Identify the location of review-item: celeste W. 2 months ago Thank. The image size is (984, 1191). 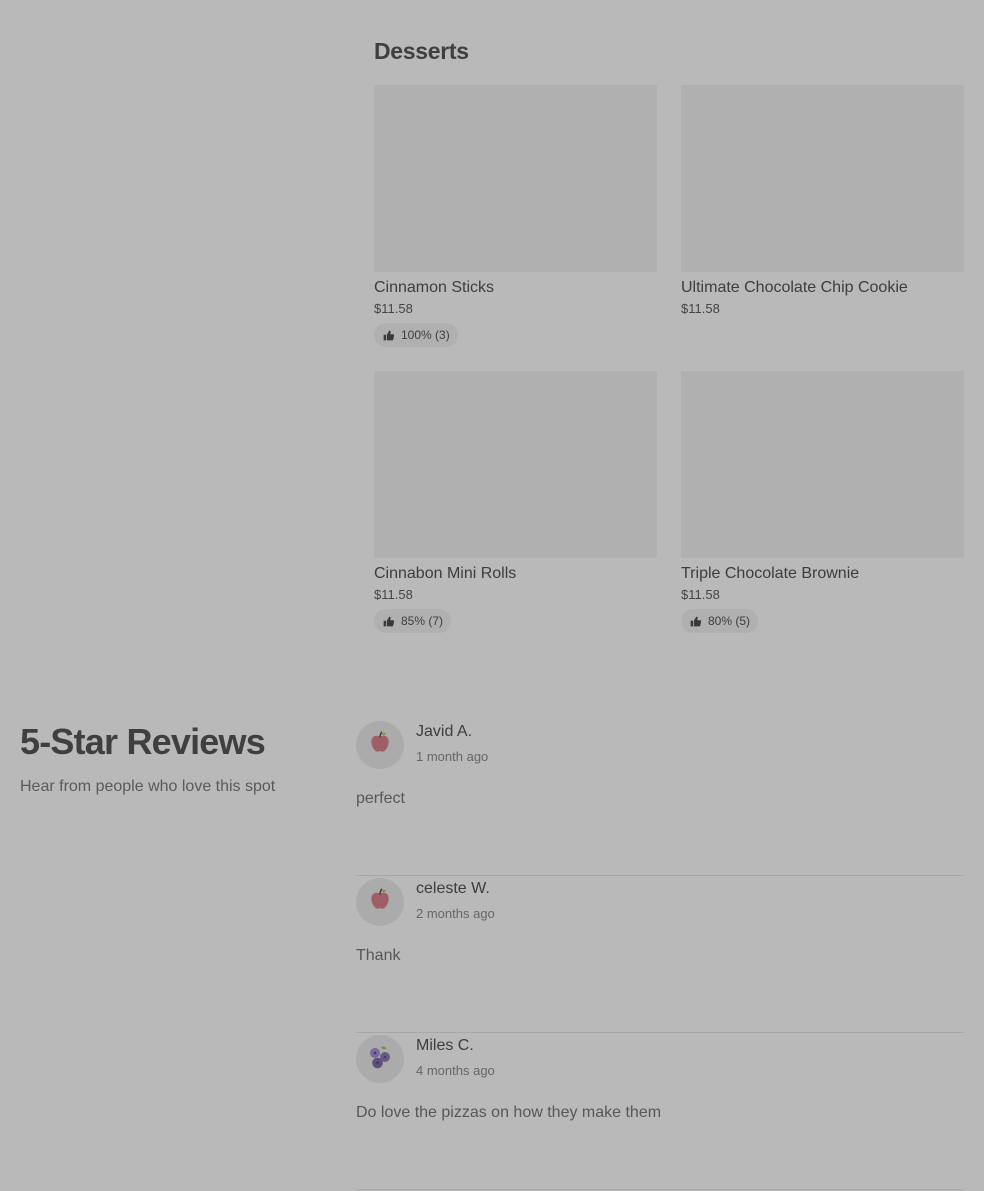
(660, 955).